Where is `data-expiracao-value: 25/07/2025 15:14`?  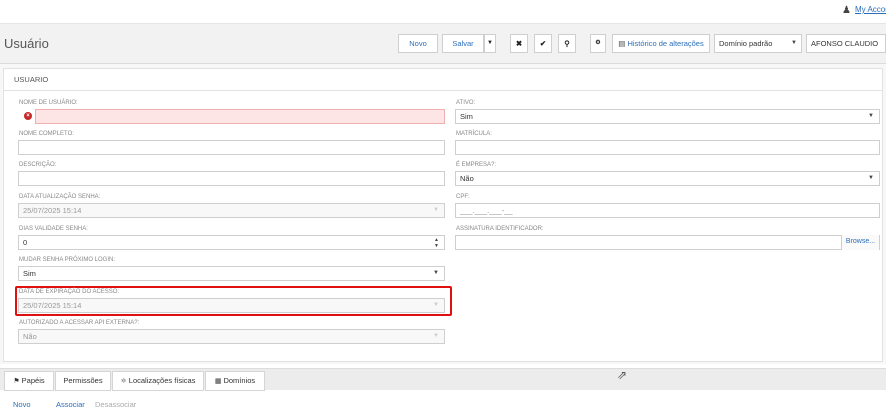
data-expiracao-value: 25/07/2025 15:14 is located at coordinates (52, 305).